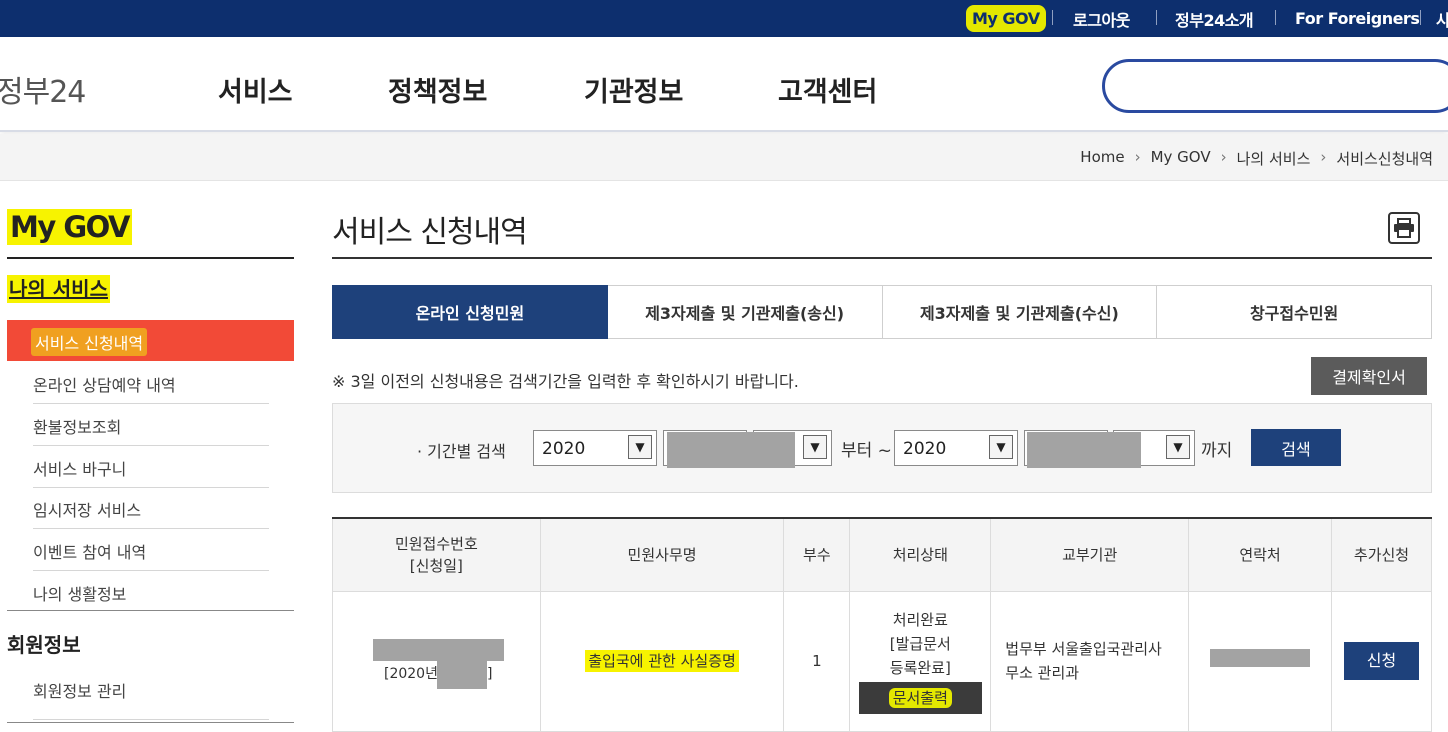 This screenshot has width=1448, height=732. I want to click on tab-third-party-received: 제3자제출 및 기관제출(수신), so click(1020, 312).